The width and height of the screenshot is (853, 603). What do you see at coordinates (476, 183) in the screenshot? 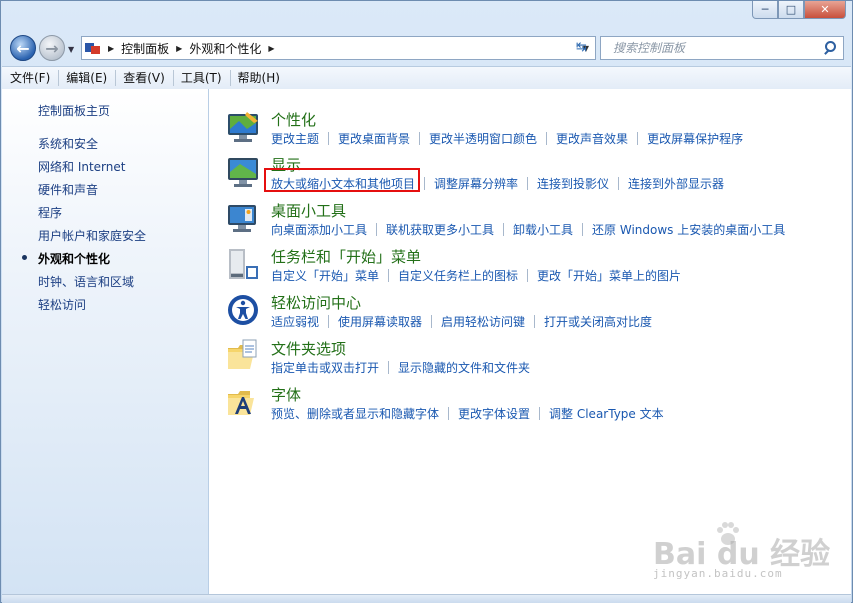
I see `link-screen-resolution: 调整屏幕分辨率` at bounding box center [476, 183].